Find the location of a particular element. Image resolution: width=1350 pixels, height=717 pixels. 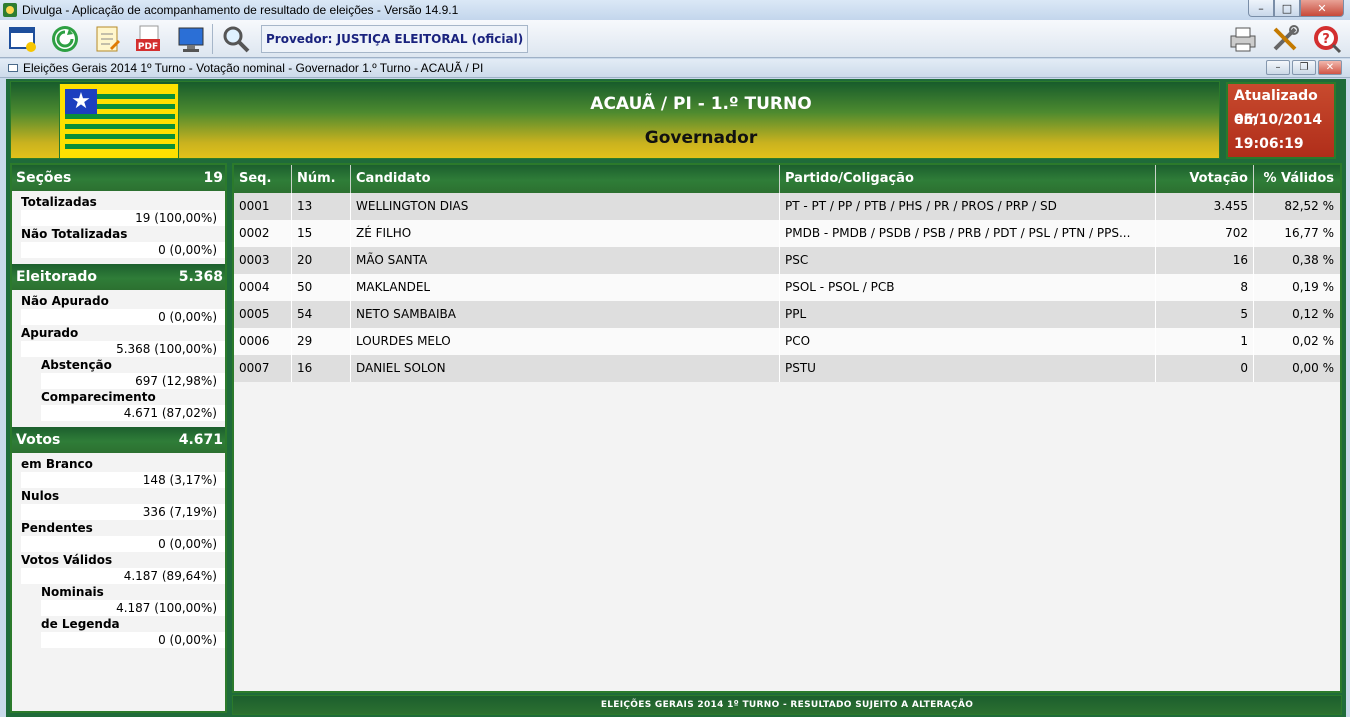

pdf-button: PDF is located at coordinates (149, 39).